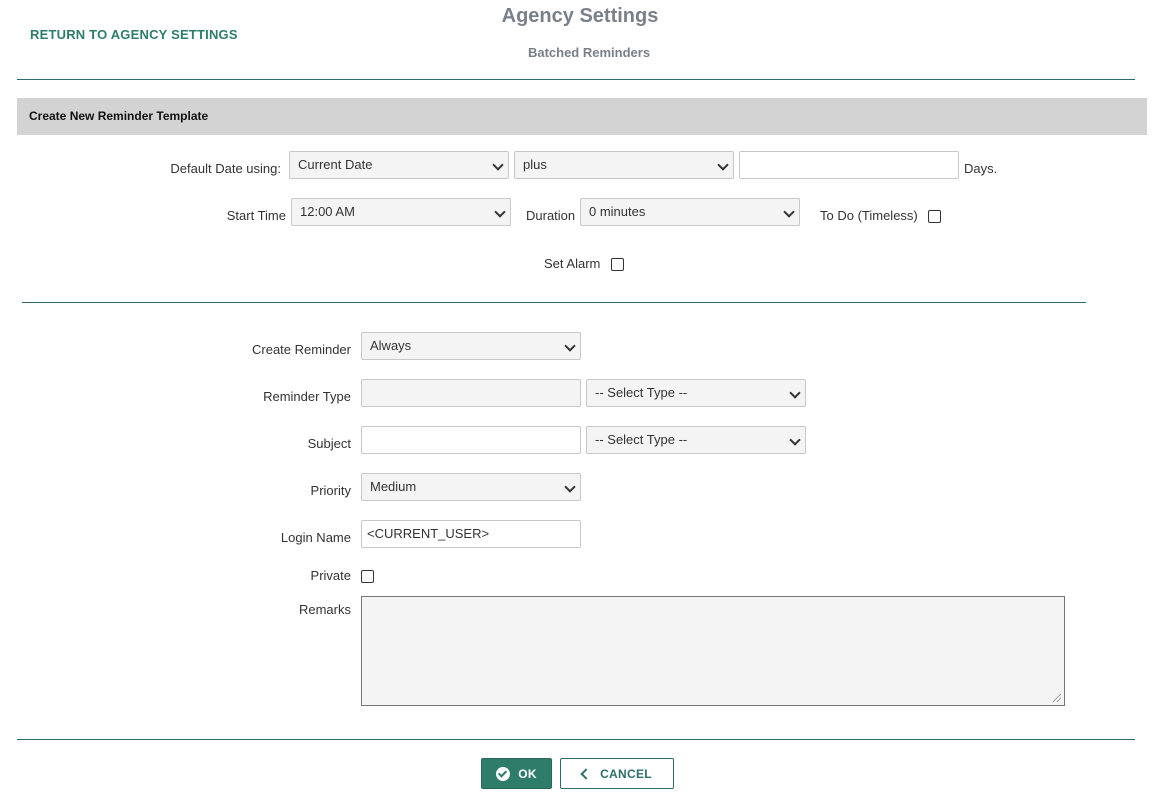  I want to click on subject-select: -- Select Type --, so click(696, 440).